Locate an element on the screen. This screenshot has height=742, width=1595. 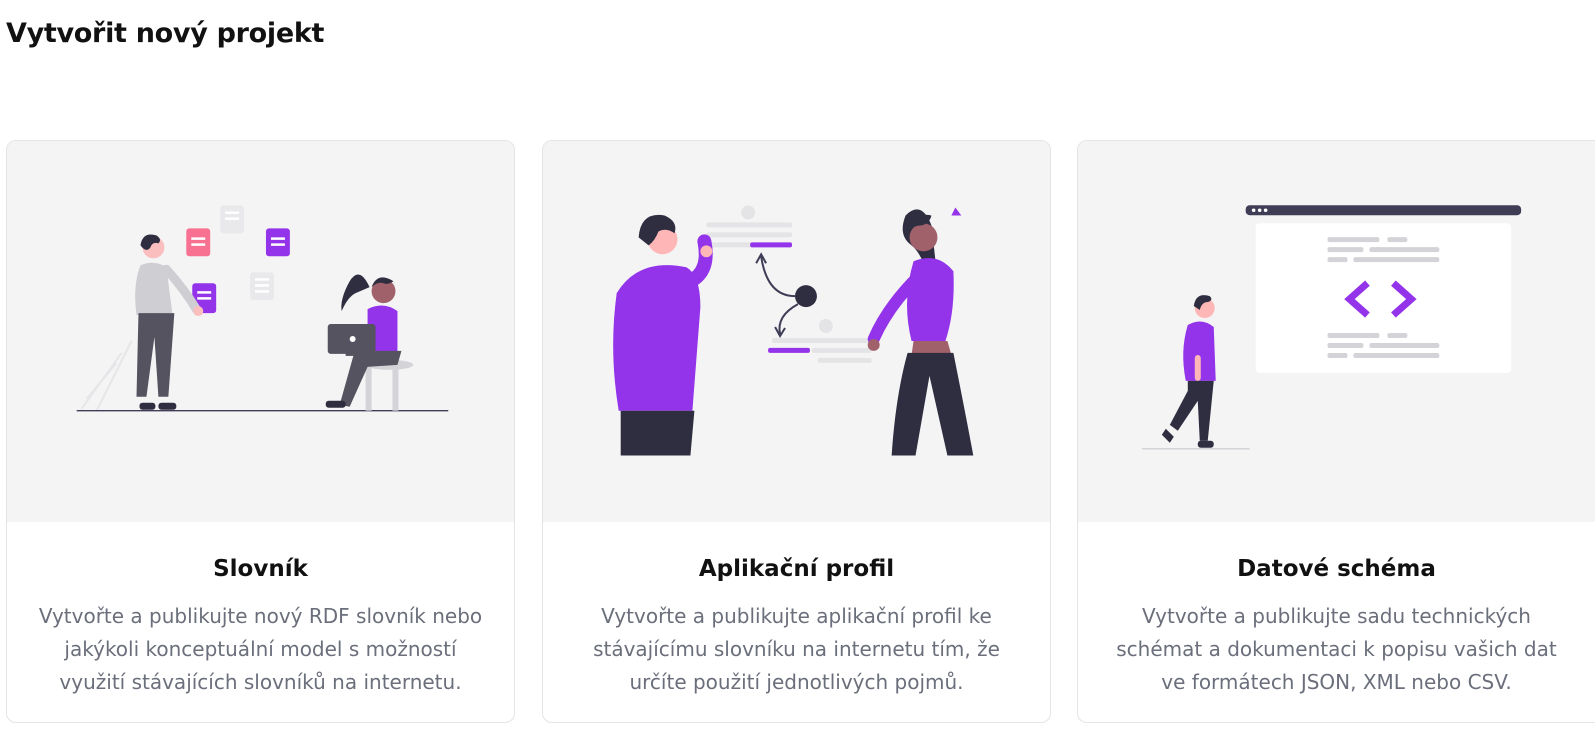
page-title: Vytvořit nový projekt is located at coordinates (165, 33).